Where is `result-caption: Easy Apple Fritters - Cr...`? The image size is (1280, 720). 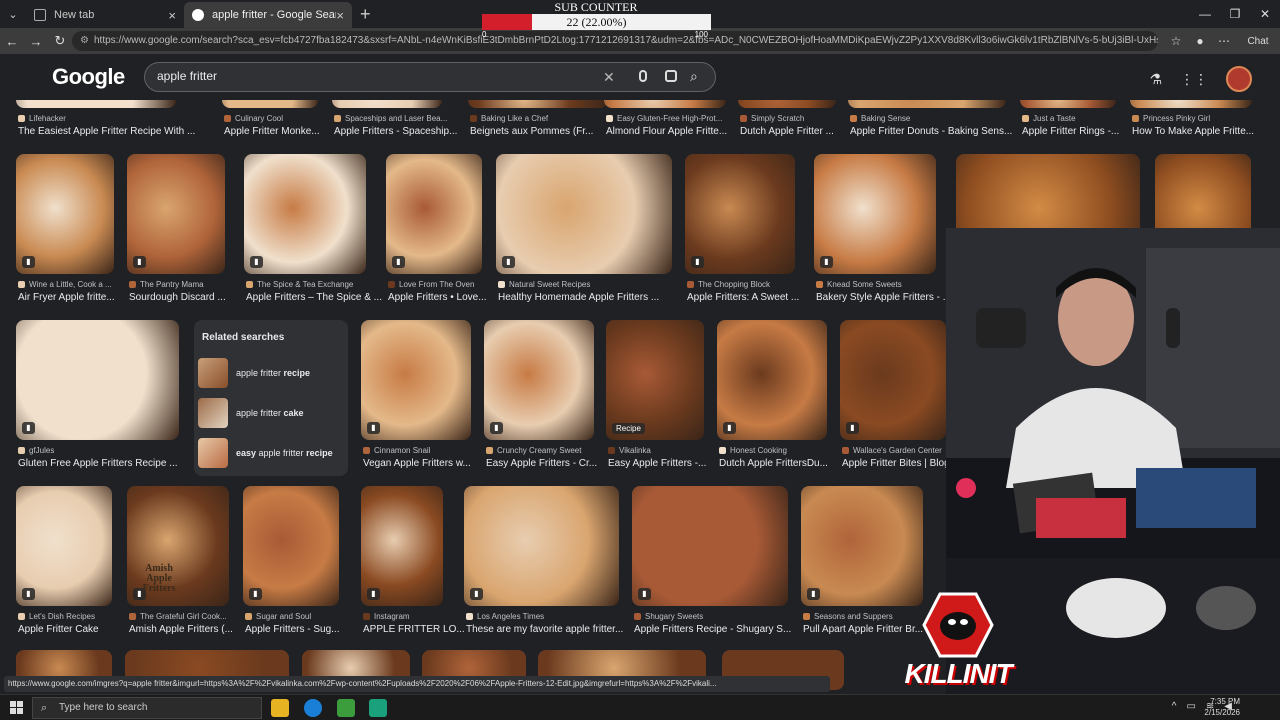
result-caption: Easy Apple Fritters - Cr... is located at coordinates (551, 463).